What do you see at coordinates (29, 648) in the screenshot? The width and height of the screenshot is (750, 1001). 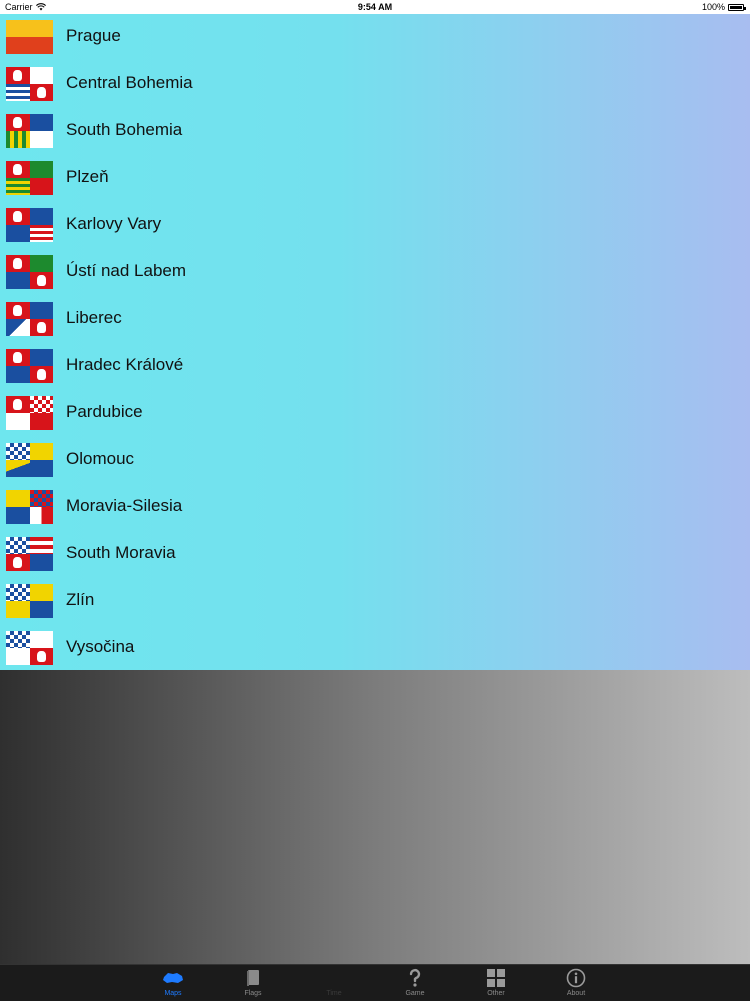 I see `vysocina-flag-icon` at bounding box center [29, 648].